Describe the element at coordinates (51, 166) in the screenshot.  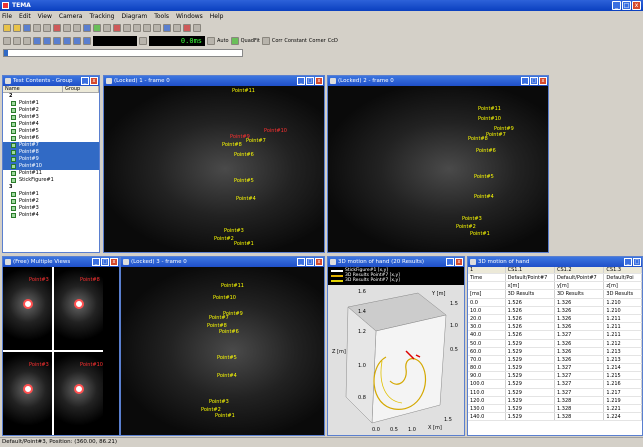
I see `tree-item: Point#10` at that location.